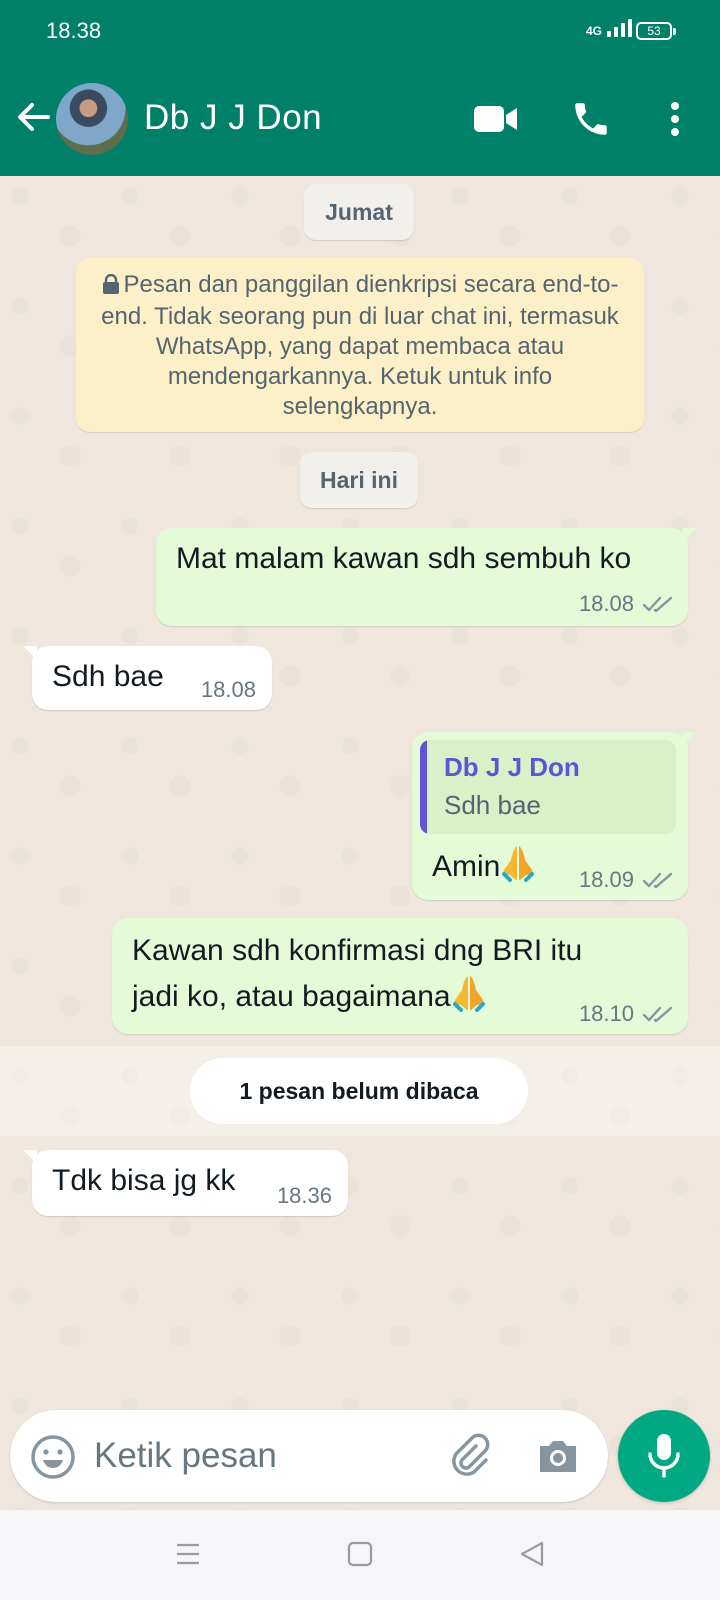 This screenshot has width=720, height=1600. I want to click on microphone-icon, so click(664, 1456).